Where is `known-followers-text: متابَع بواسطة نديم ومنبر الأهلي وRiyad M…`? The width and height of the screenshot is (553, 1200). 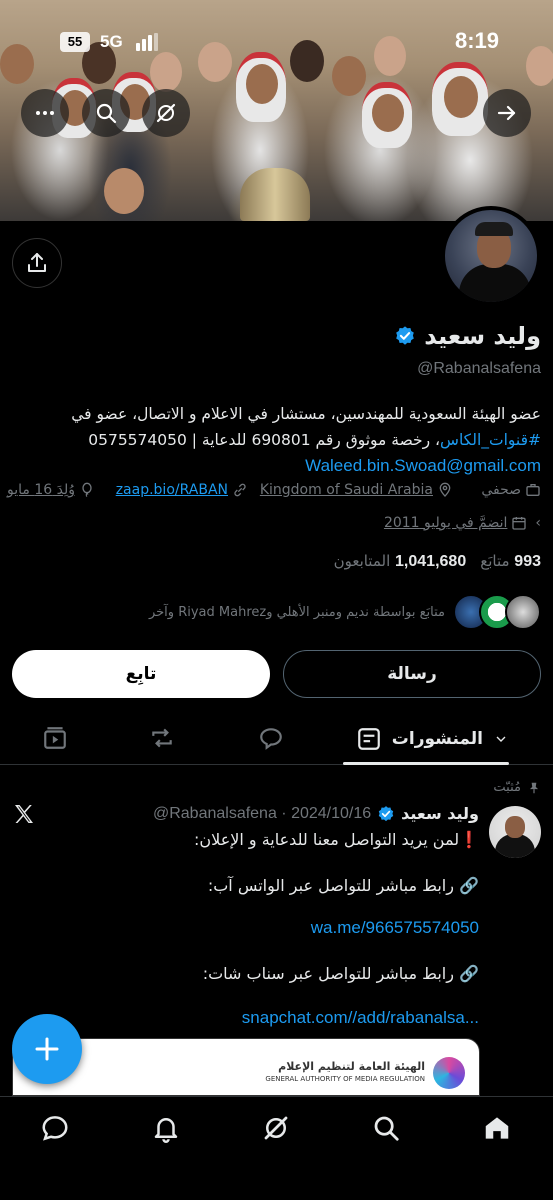 known-followers-text: متابَع بواسطة نديم ومنبر الأهلي وRiyad M… is located at coordinates (296, 612).